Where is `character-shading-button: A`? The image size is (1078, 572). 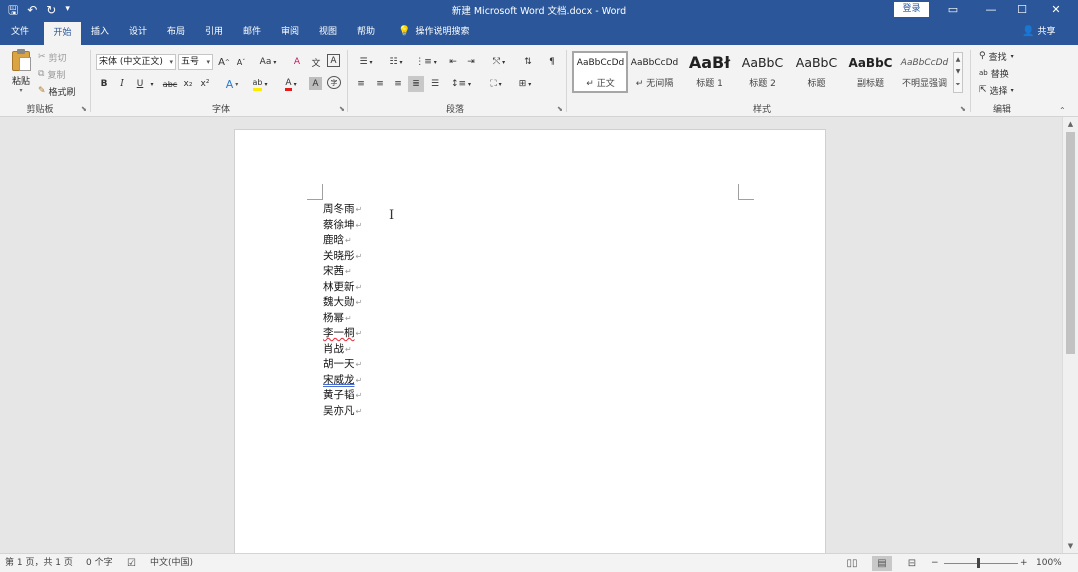
character-shading-button: A is located at coordinates (315, 83).